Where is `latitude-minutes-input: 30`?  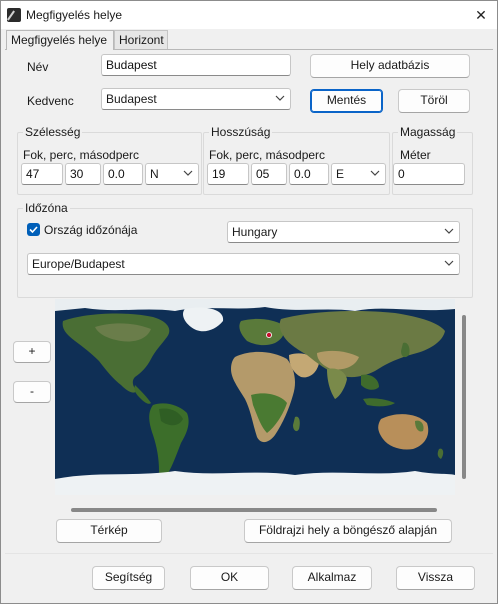 latitude-minutes-input: 30 is located at coordinates (83, 174).